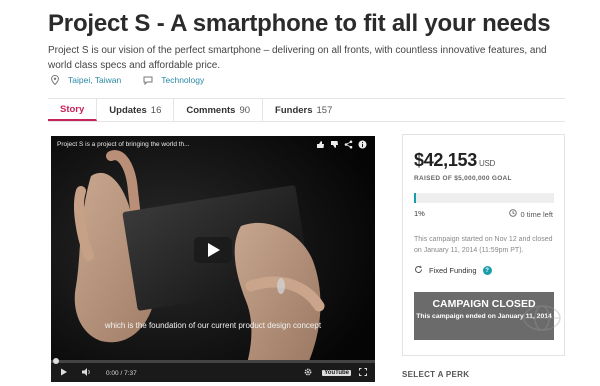  I want to click on time-left: 0 time left, so click(531, 214).